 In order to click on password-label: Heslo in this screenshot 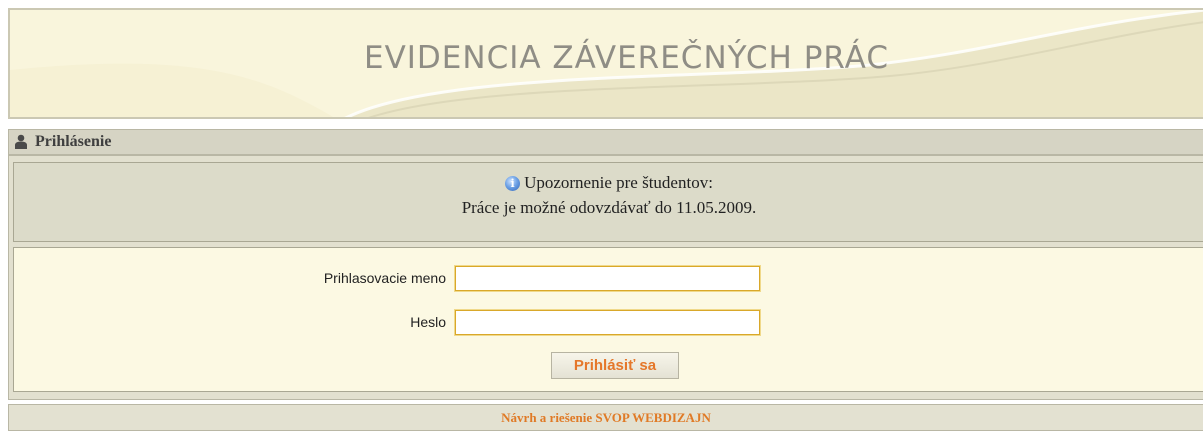, I will do `click(428, 322)`.